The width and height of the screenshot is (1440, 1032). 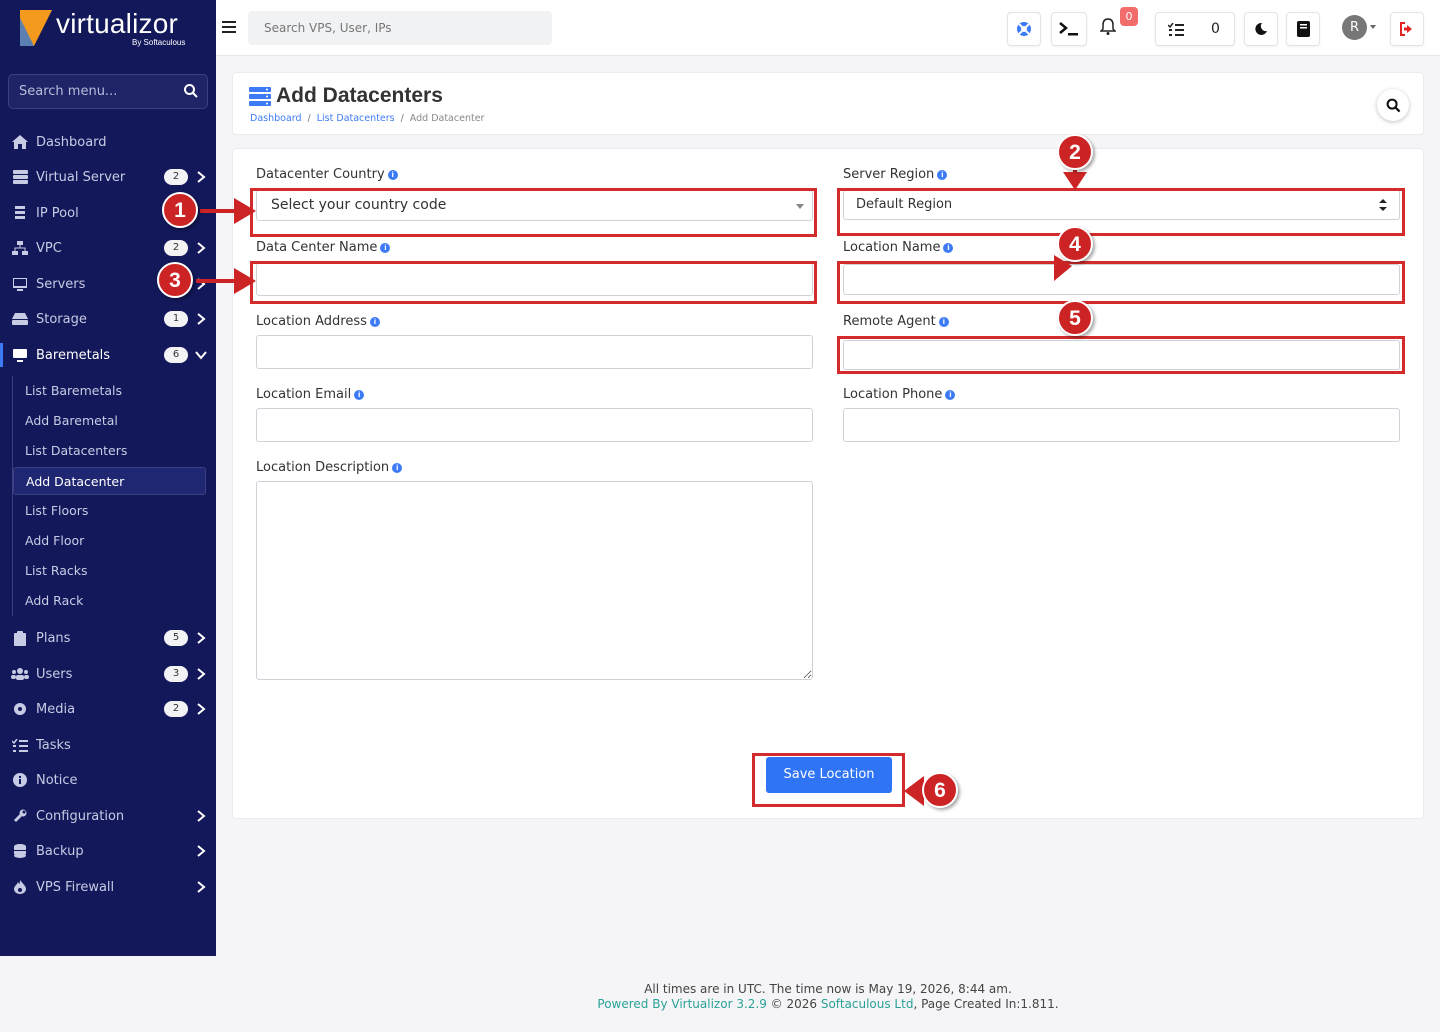 I want to click on loc-phone-input, so click(x=1121, y=425).